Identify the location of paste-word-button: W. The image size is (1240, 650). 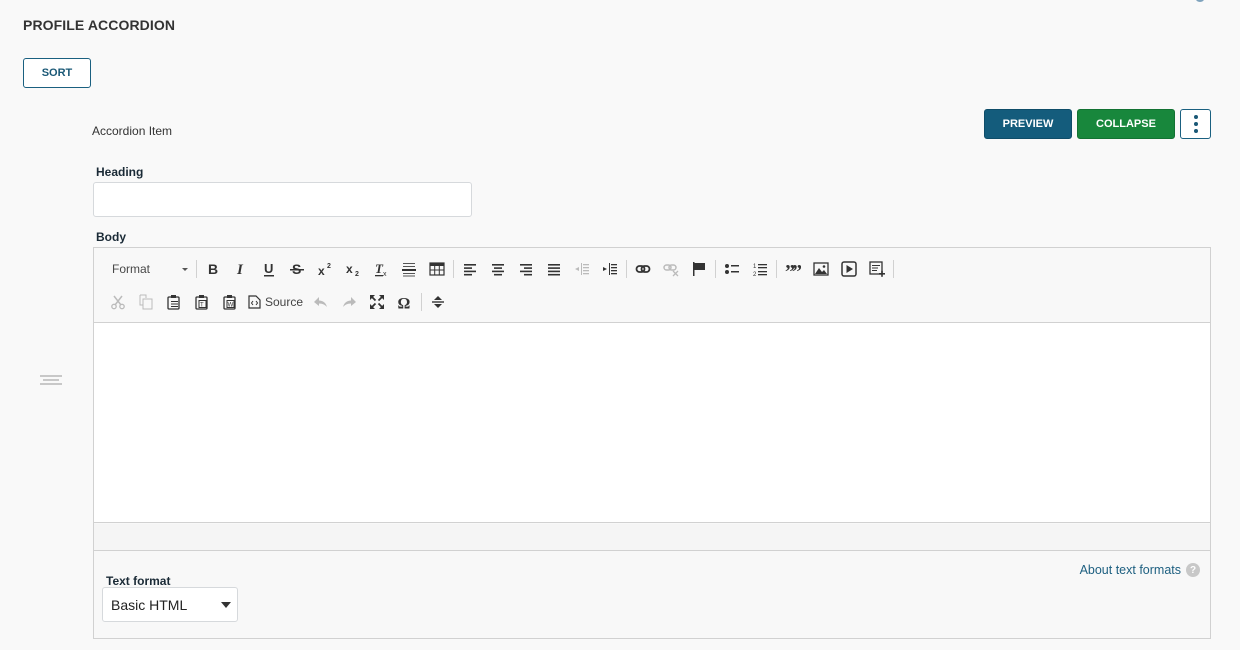
(230, 302).